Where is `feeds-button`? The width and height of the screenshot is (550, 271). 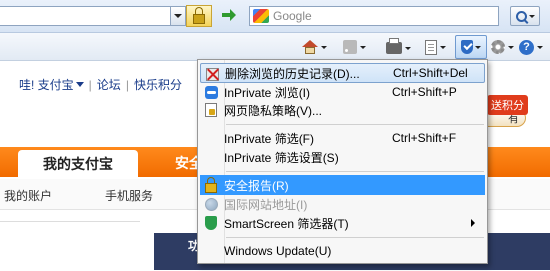 feeds-button is located at coordinates (354, 47).